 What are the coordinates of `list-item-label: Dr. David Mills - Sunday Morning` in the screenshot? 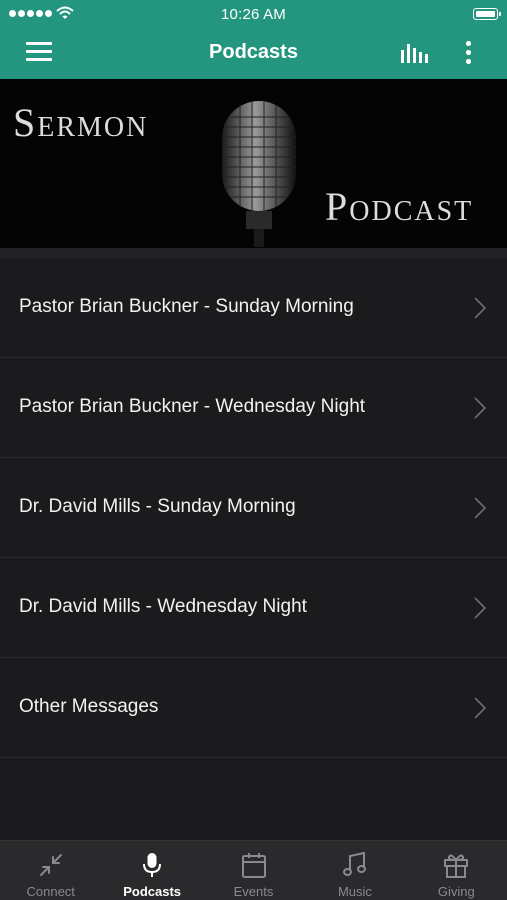 It's located at (157, 506).